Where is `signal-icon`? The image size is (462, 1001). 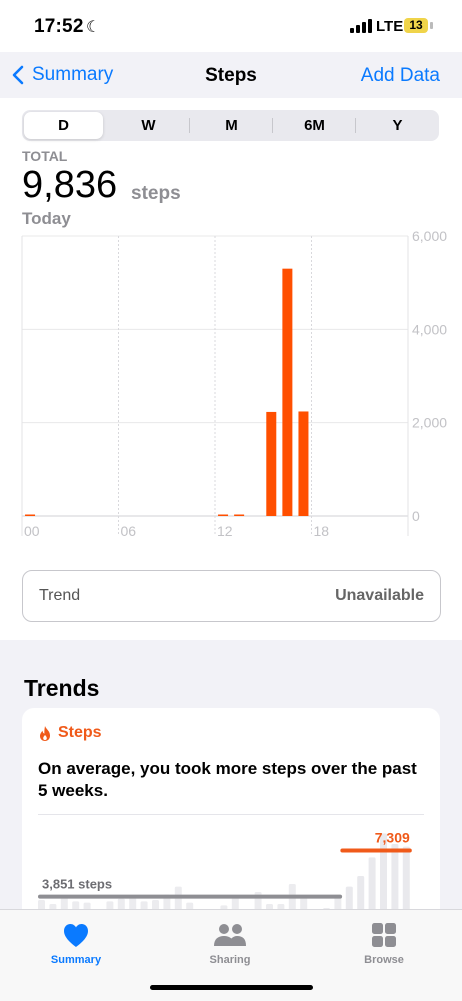
signal-icon is located at coordinates (361, 26).